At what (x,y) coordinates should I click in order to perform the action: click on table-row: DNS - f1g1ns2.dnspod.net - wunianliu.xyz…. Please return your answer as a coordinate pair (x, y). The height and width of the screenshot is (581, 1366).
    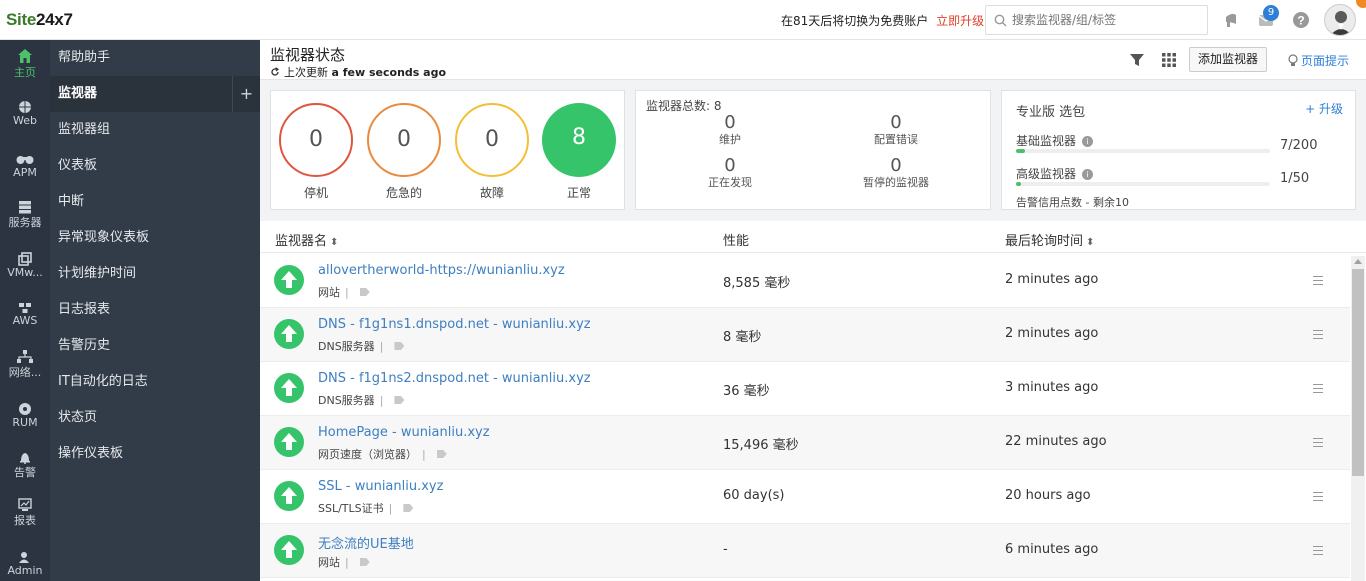
    Looking at the image, I should click on (805, 389).